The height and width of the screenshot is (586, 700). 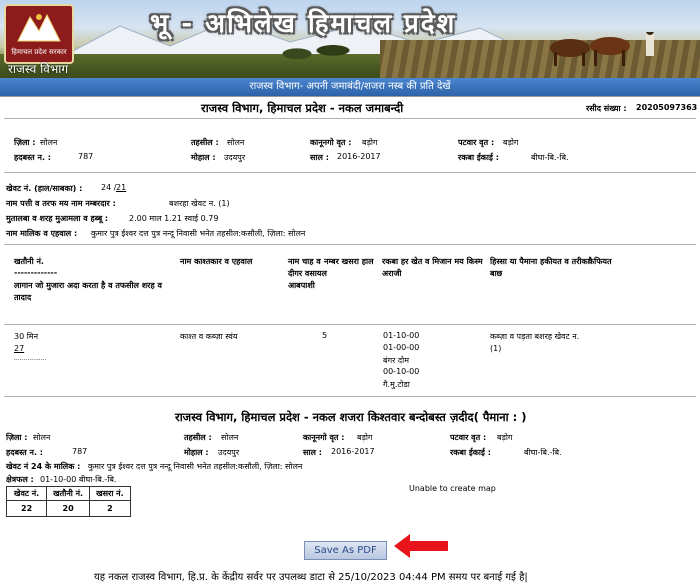 I want to click on cell-rakba-2: 01-00-00, so click(x=401, y=347).